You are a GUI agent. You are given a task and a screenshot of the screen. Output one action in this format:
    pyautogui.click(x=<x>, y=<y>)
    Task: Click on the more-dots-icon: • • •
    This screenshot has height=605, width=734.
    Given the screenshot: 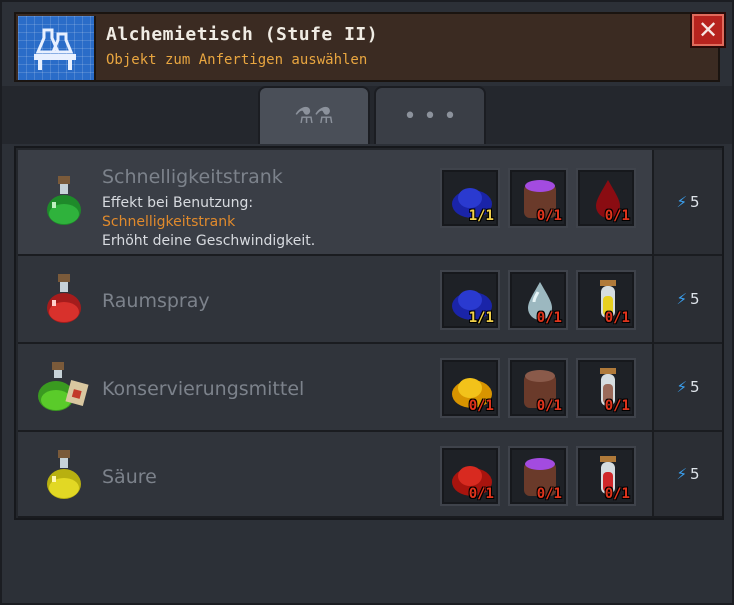 What is the action you would take?
    pyautogui.click(x=430, y=116)
    